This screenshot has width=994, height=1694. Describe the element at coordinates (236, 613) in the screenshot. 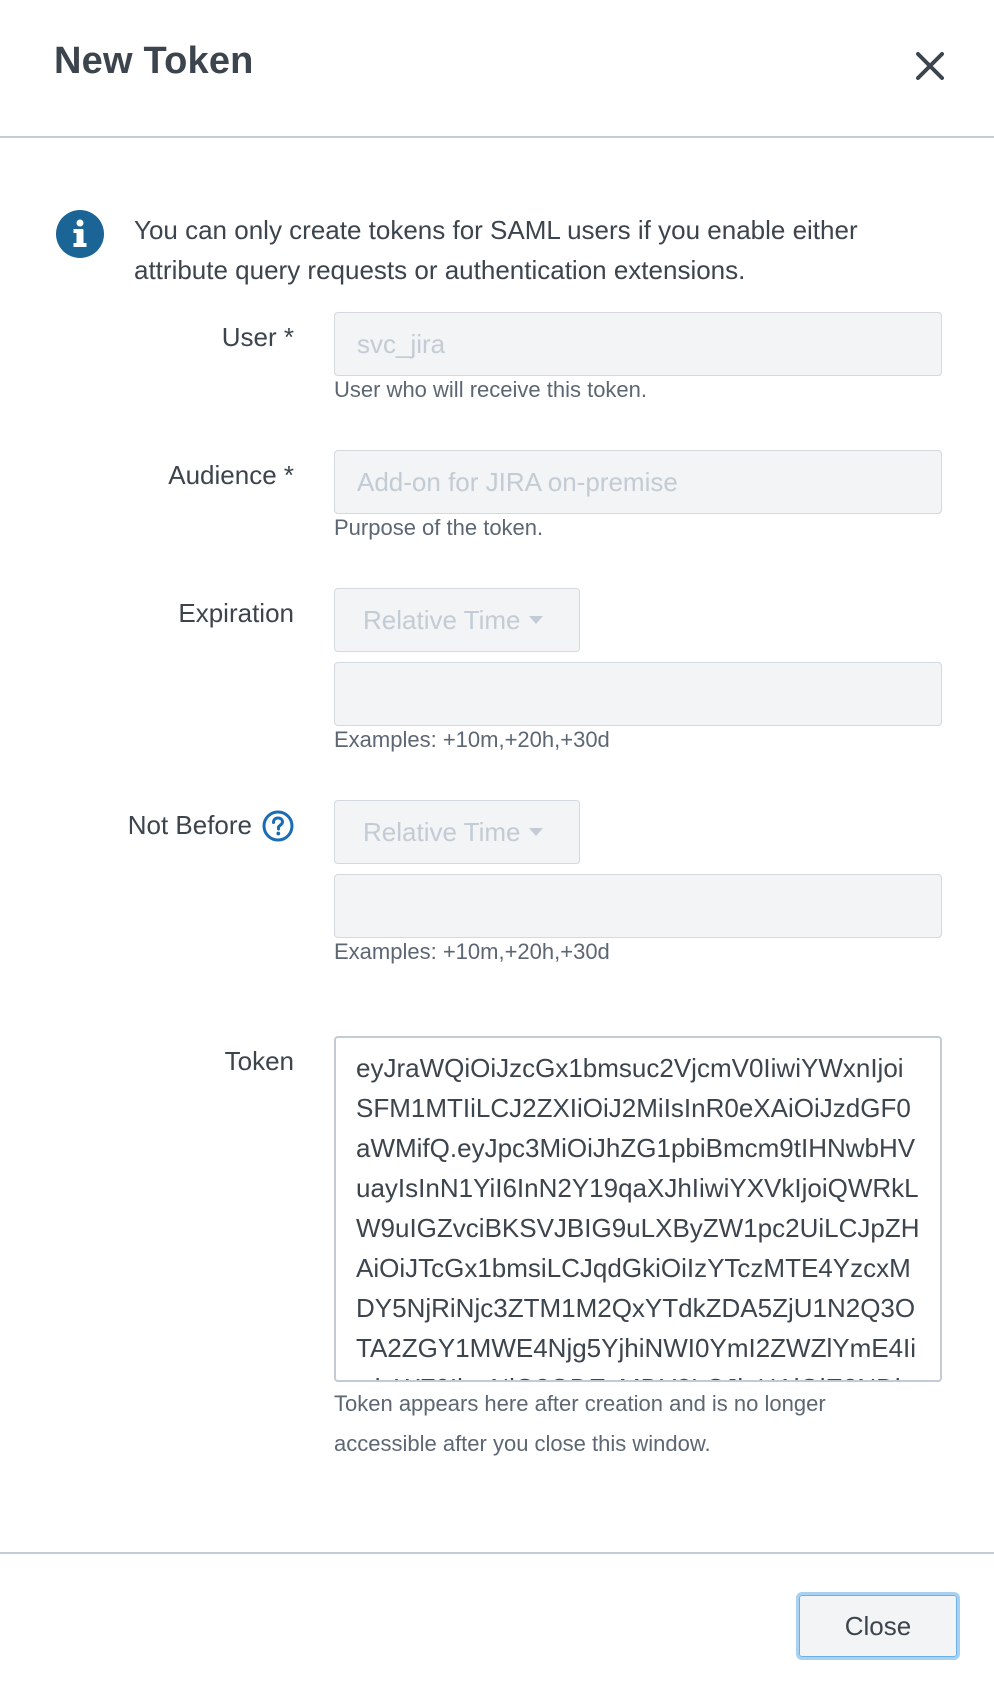

I see `expiration-label: Expiration` at that location.